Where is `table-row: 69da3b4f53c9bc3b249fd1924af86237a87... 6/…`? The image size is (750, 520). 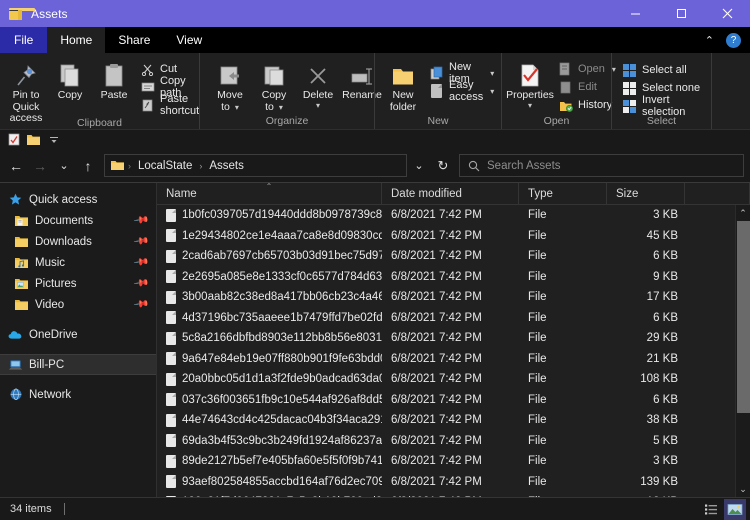 table-row: 69da3b4f53c9bc3b249fd1924af86237a87... 6/… is located at coordinates (446, 441).